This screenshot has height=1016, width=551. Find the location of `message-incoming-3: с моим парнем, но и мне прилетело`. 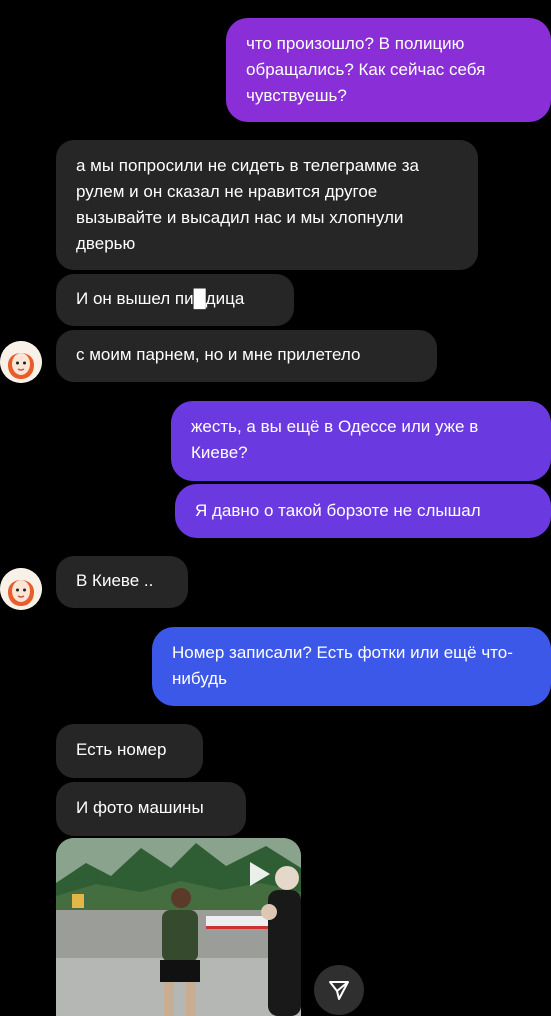

message-incoming-3: с моим парнем, но и мне прилетело is located at coordinates (246, 356).